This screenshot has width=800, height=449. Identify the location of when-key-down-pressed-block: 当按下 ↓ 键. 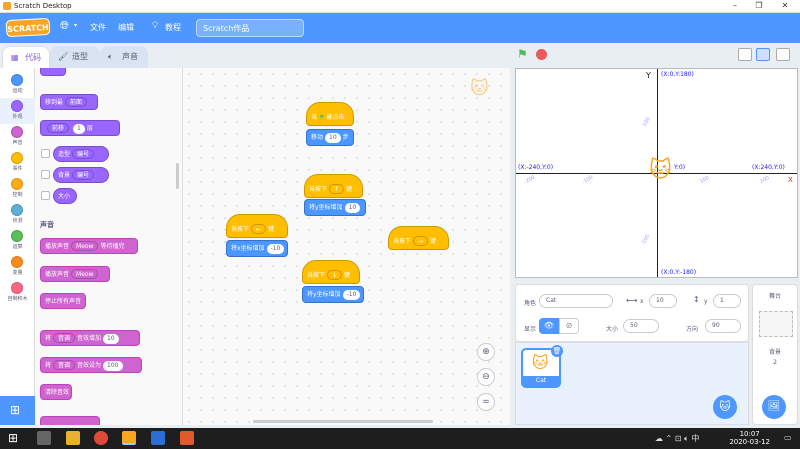
(331, 272).